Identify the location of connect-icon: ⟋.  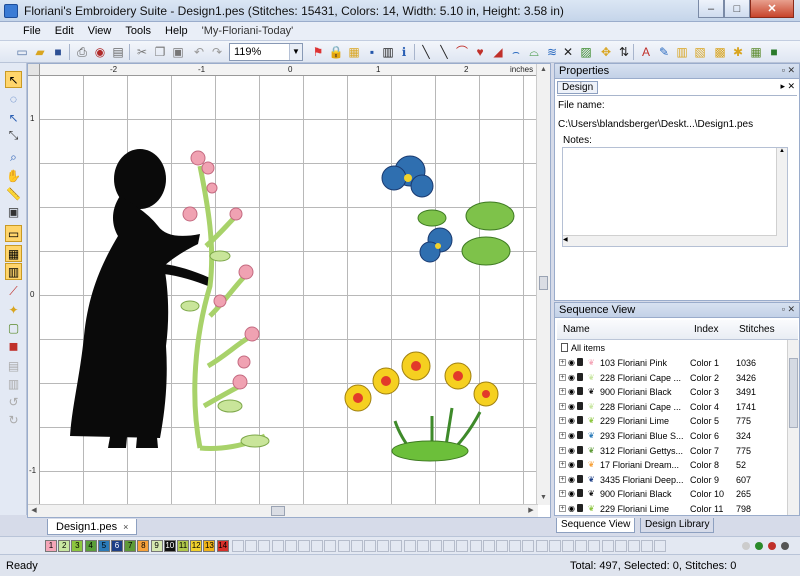
(13, 291).